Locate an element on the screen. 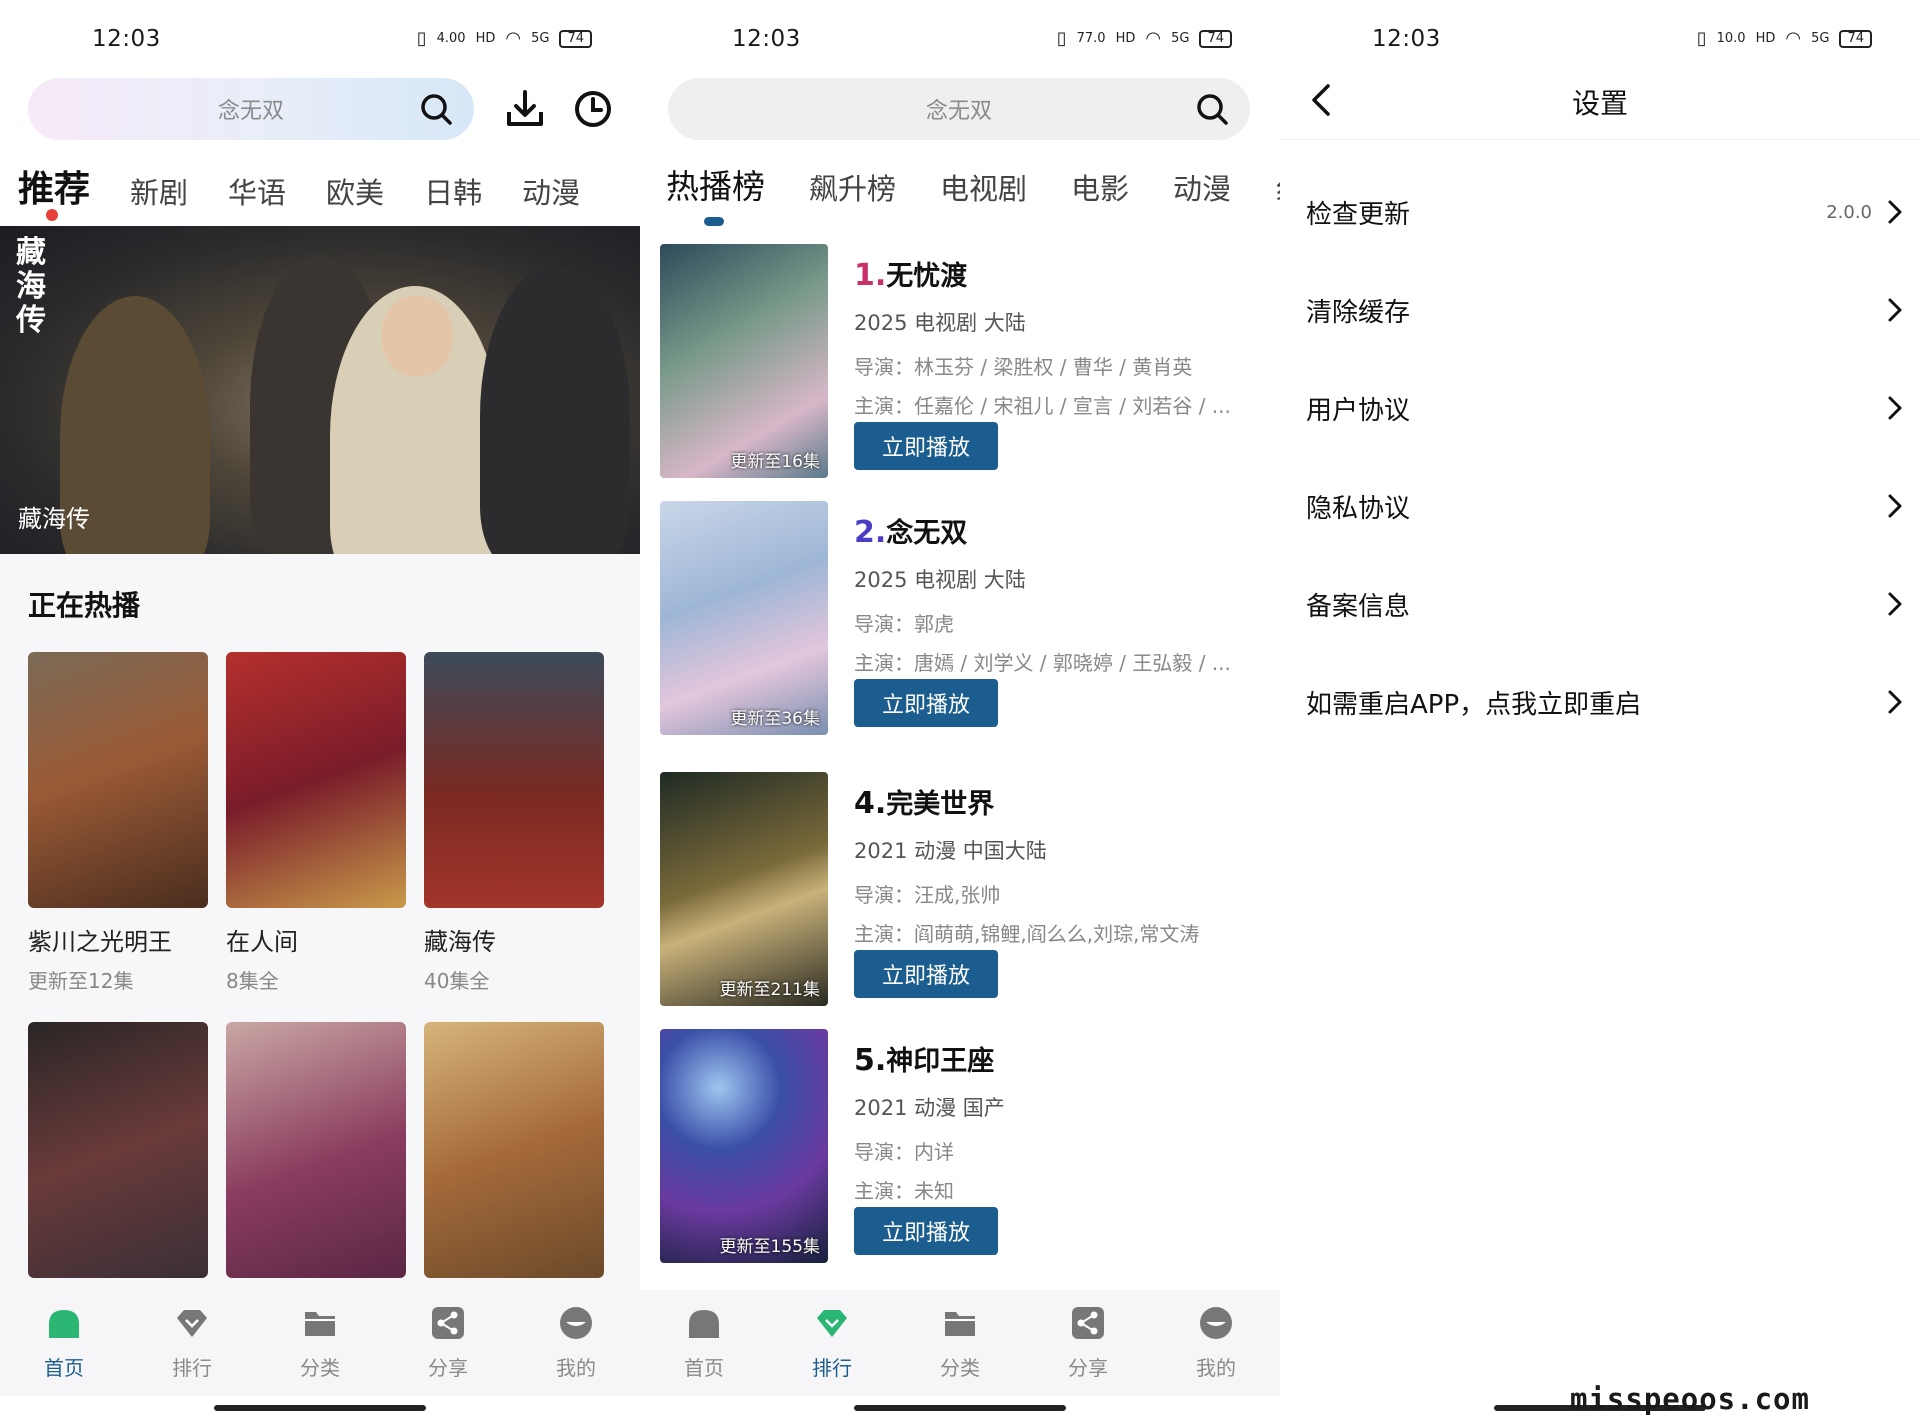 Image resolution: width=1920 pixels, height=1423 pixels. row-label: 如需重启APP，点我立即重启 is located at coordinates (1474, 704).